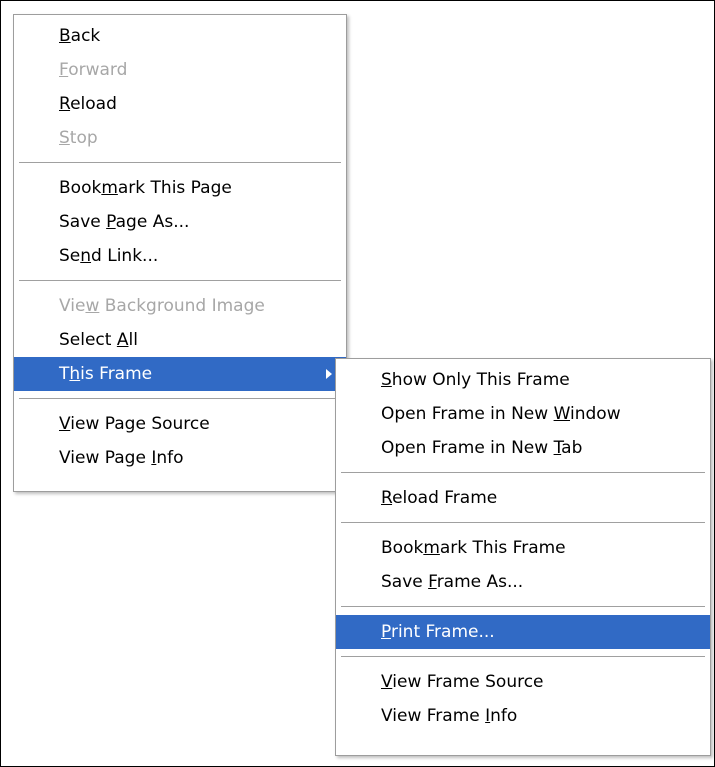 This screenshot has width=715, height=767. I want to click on submenu-item-show-only-this-frame: Show Only This Frame, so click(523, 380).